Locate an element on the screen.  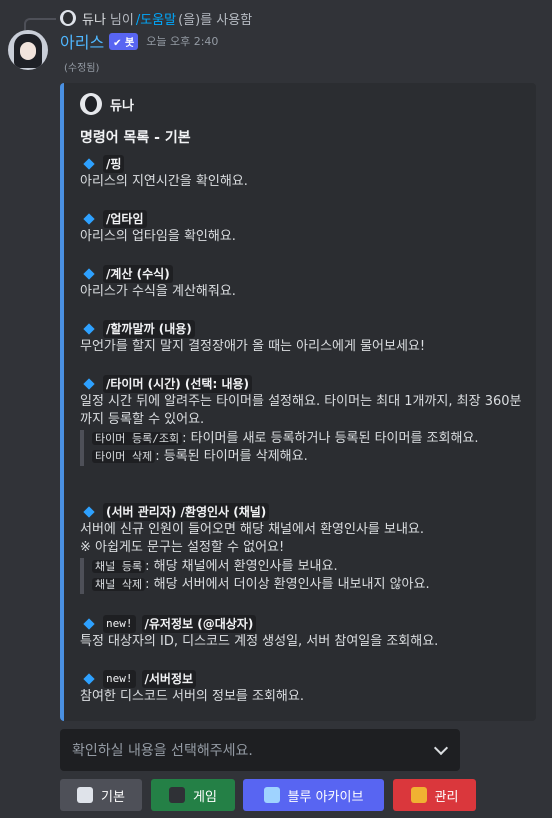
inline-code: 타이머 등록/조회 is located at coordinates (137, 438).